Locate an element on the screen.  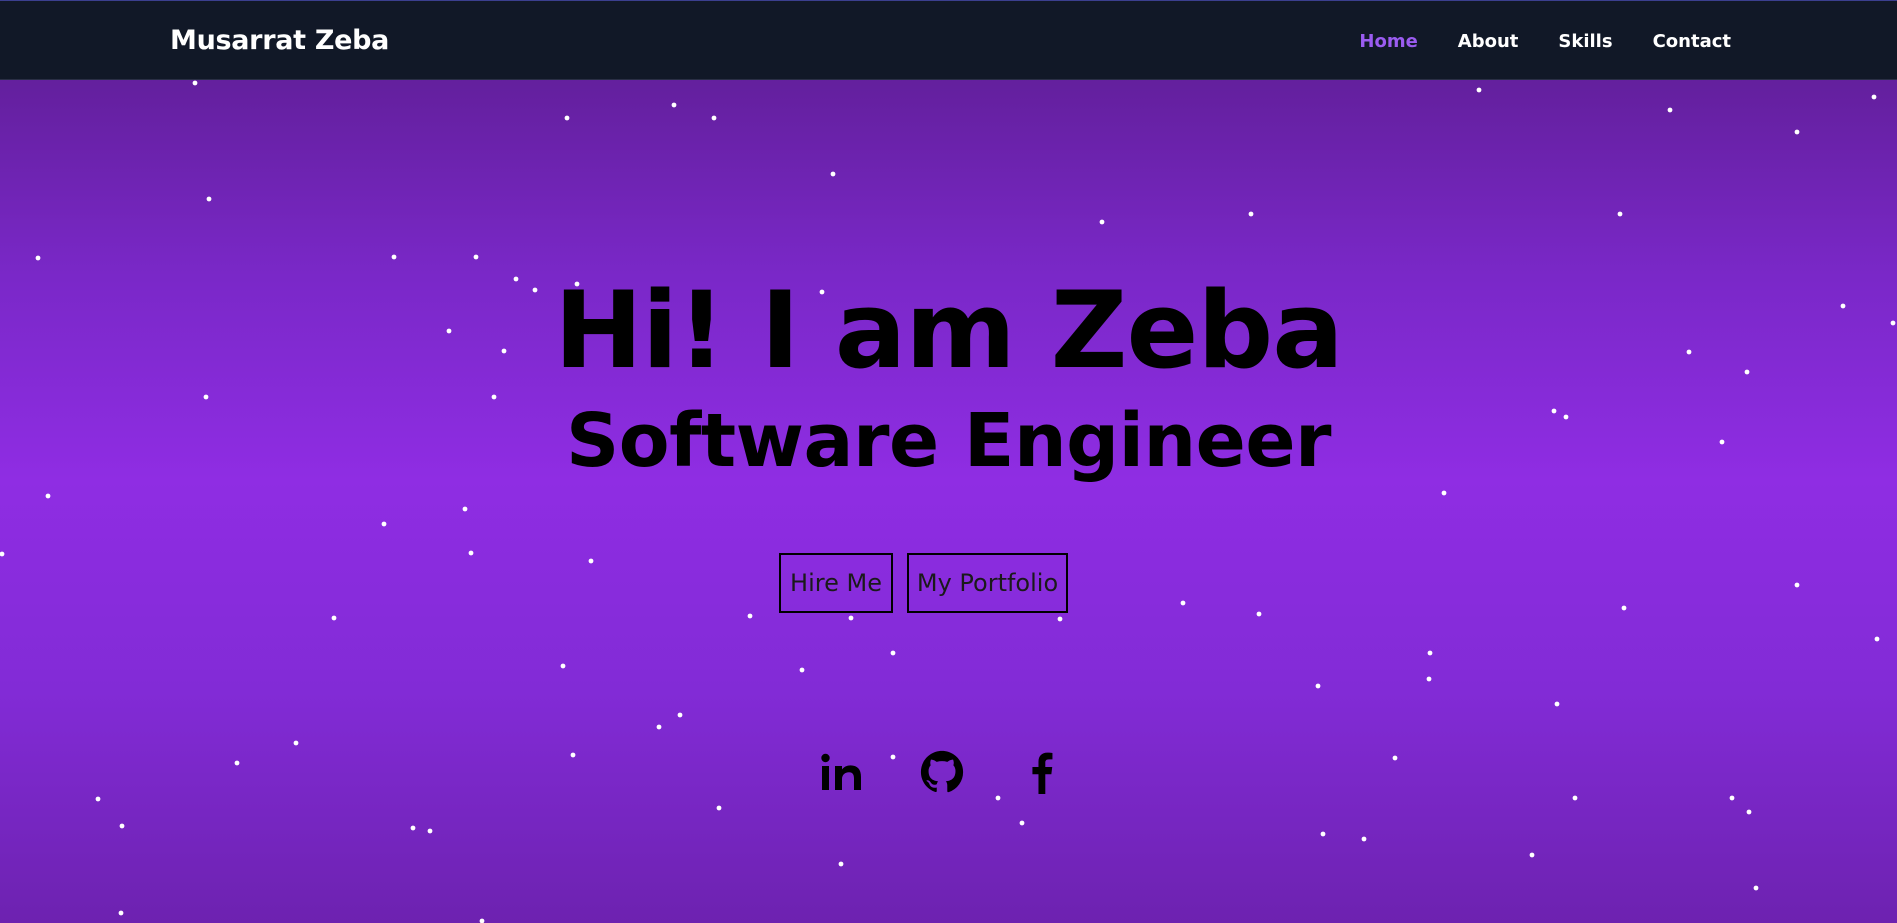
linkedin-link is located at coordinates (842, 772).